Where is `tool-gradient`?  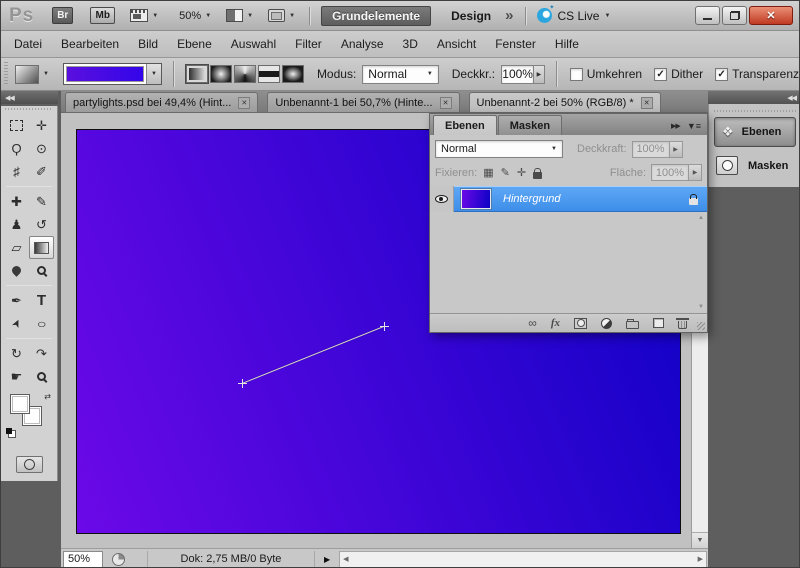
tool-gradient is located at coordinates (41, 247).